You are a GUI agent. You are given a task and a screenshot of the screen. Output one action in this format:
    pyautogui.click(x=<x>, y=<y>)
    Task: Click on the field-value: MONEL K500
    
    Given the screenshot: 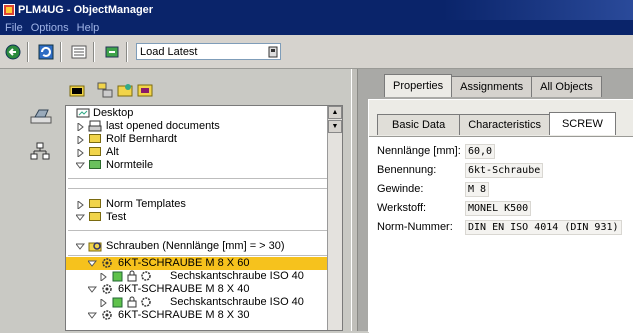 What is the action you would take?
    pyautogui.click(x=498, y=208)
    